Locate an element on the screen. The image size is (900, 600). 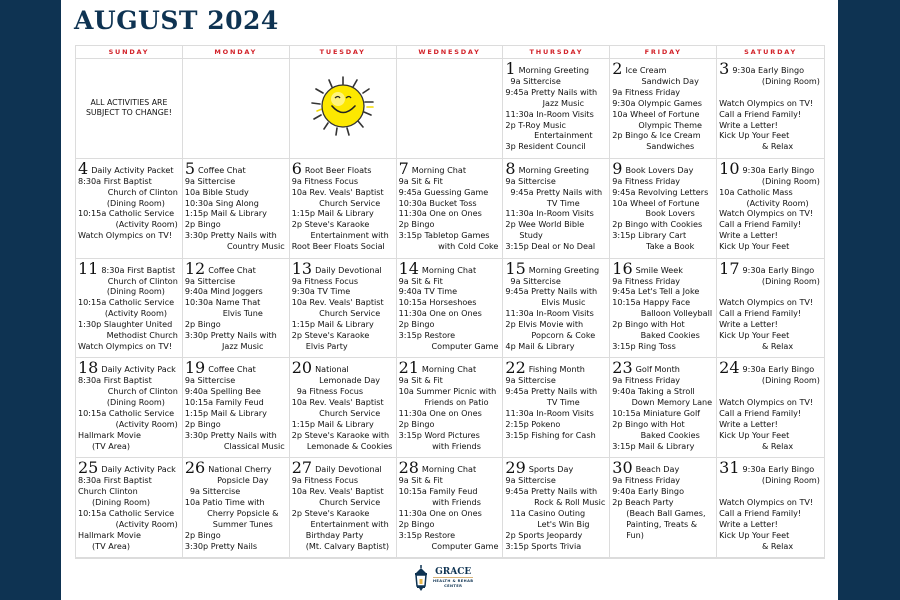
day-number: 9 is located at coordinates (617, 168).